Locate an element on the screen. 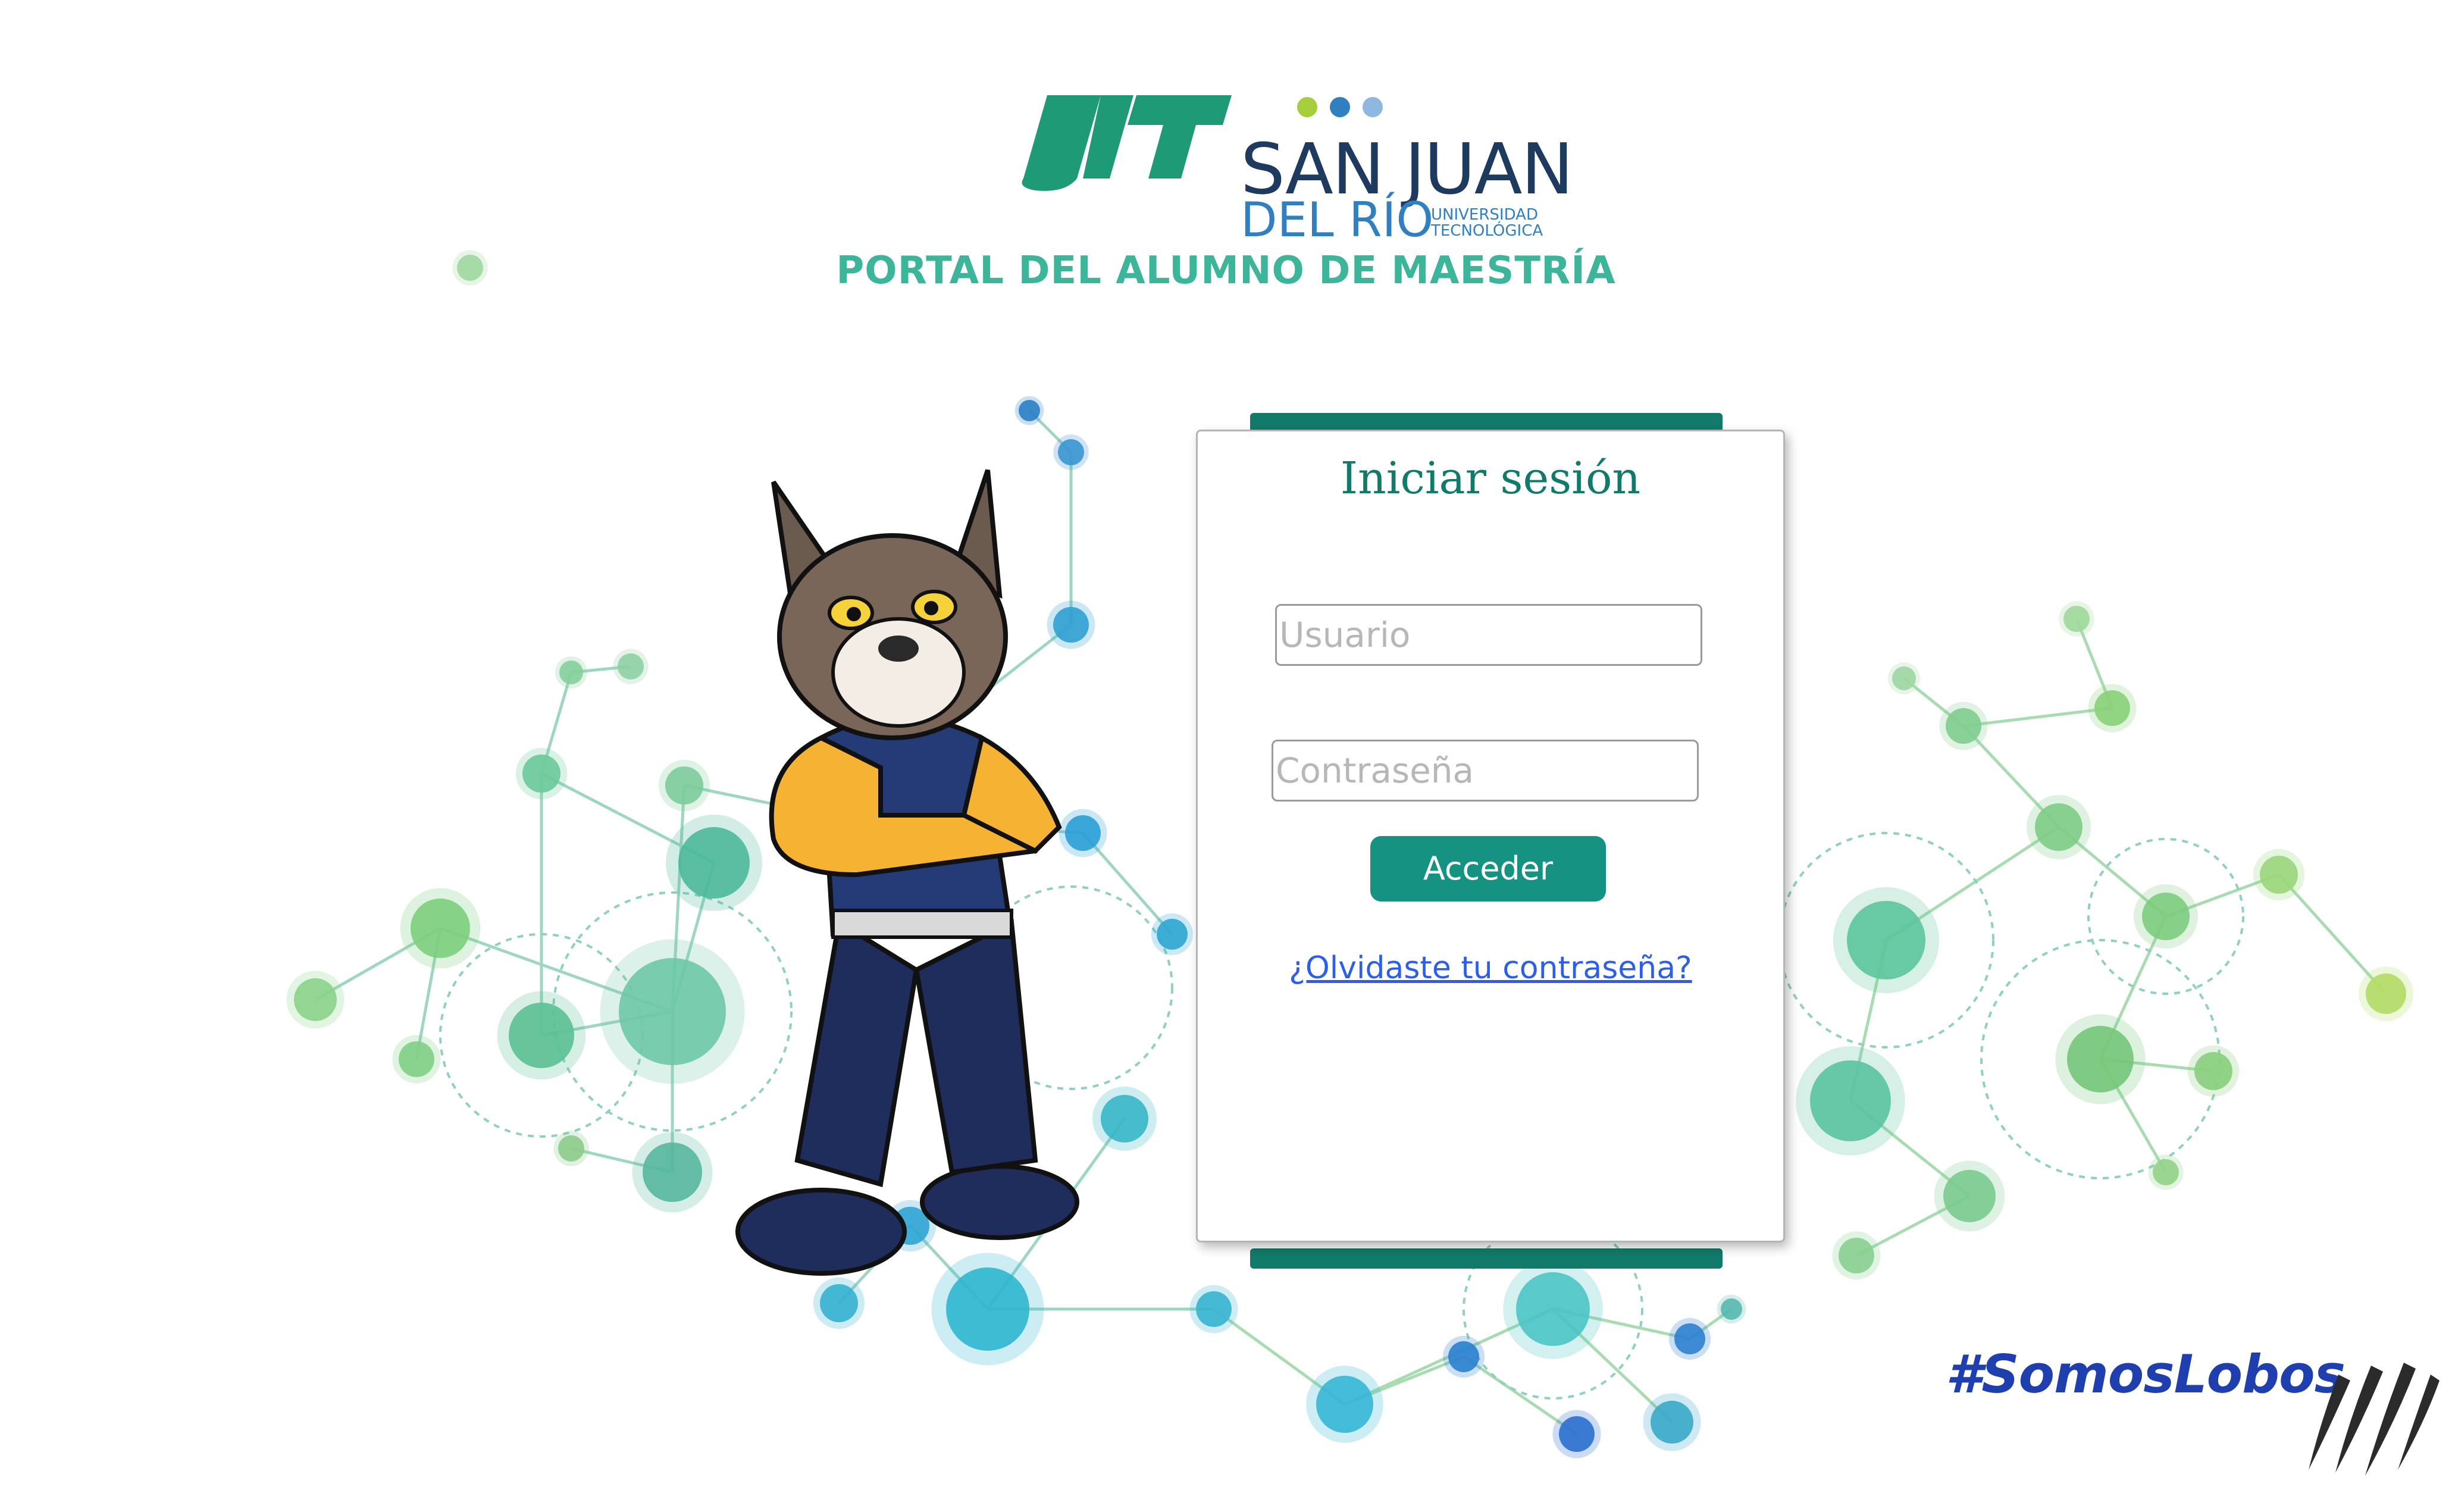 This screenshot has height=1512, width=2452. logo-tagline-line2: TECNOLÓGICA is located at coordinates (1487, 231).